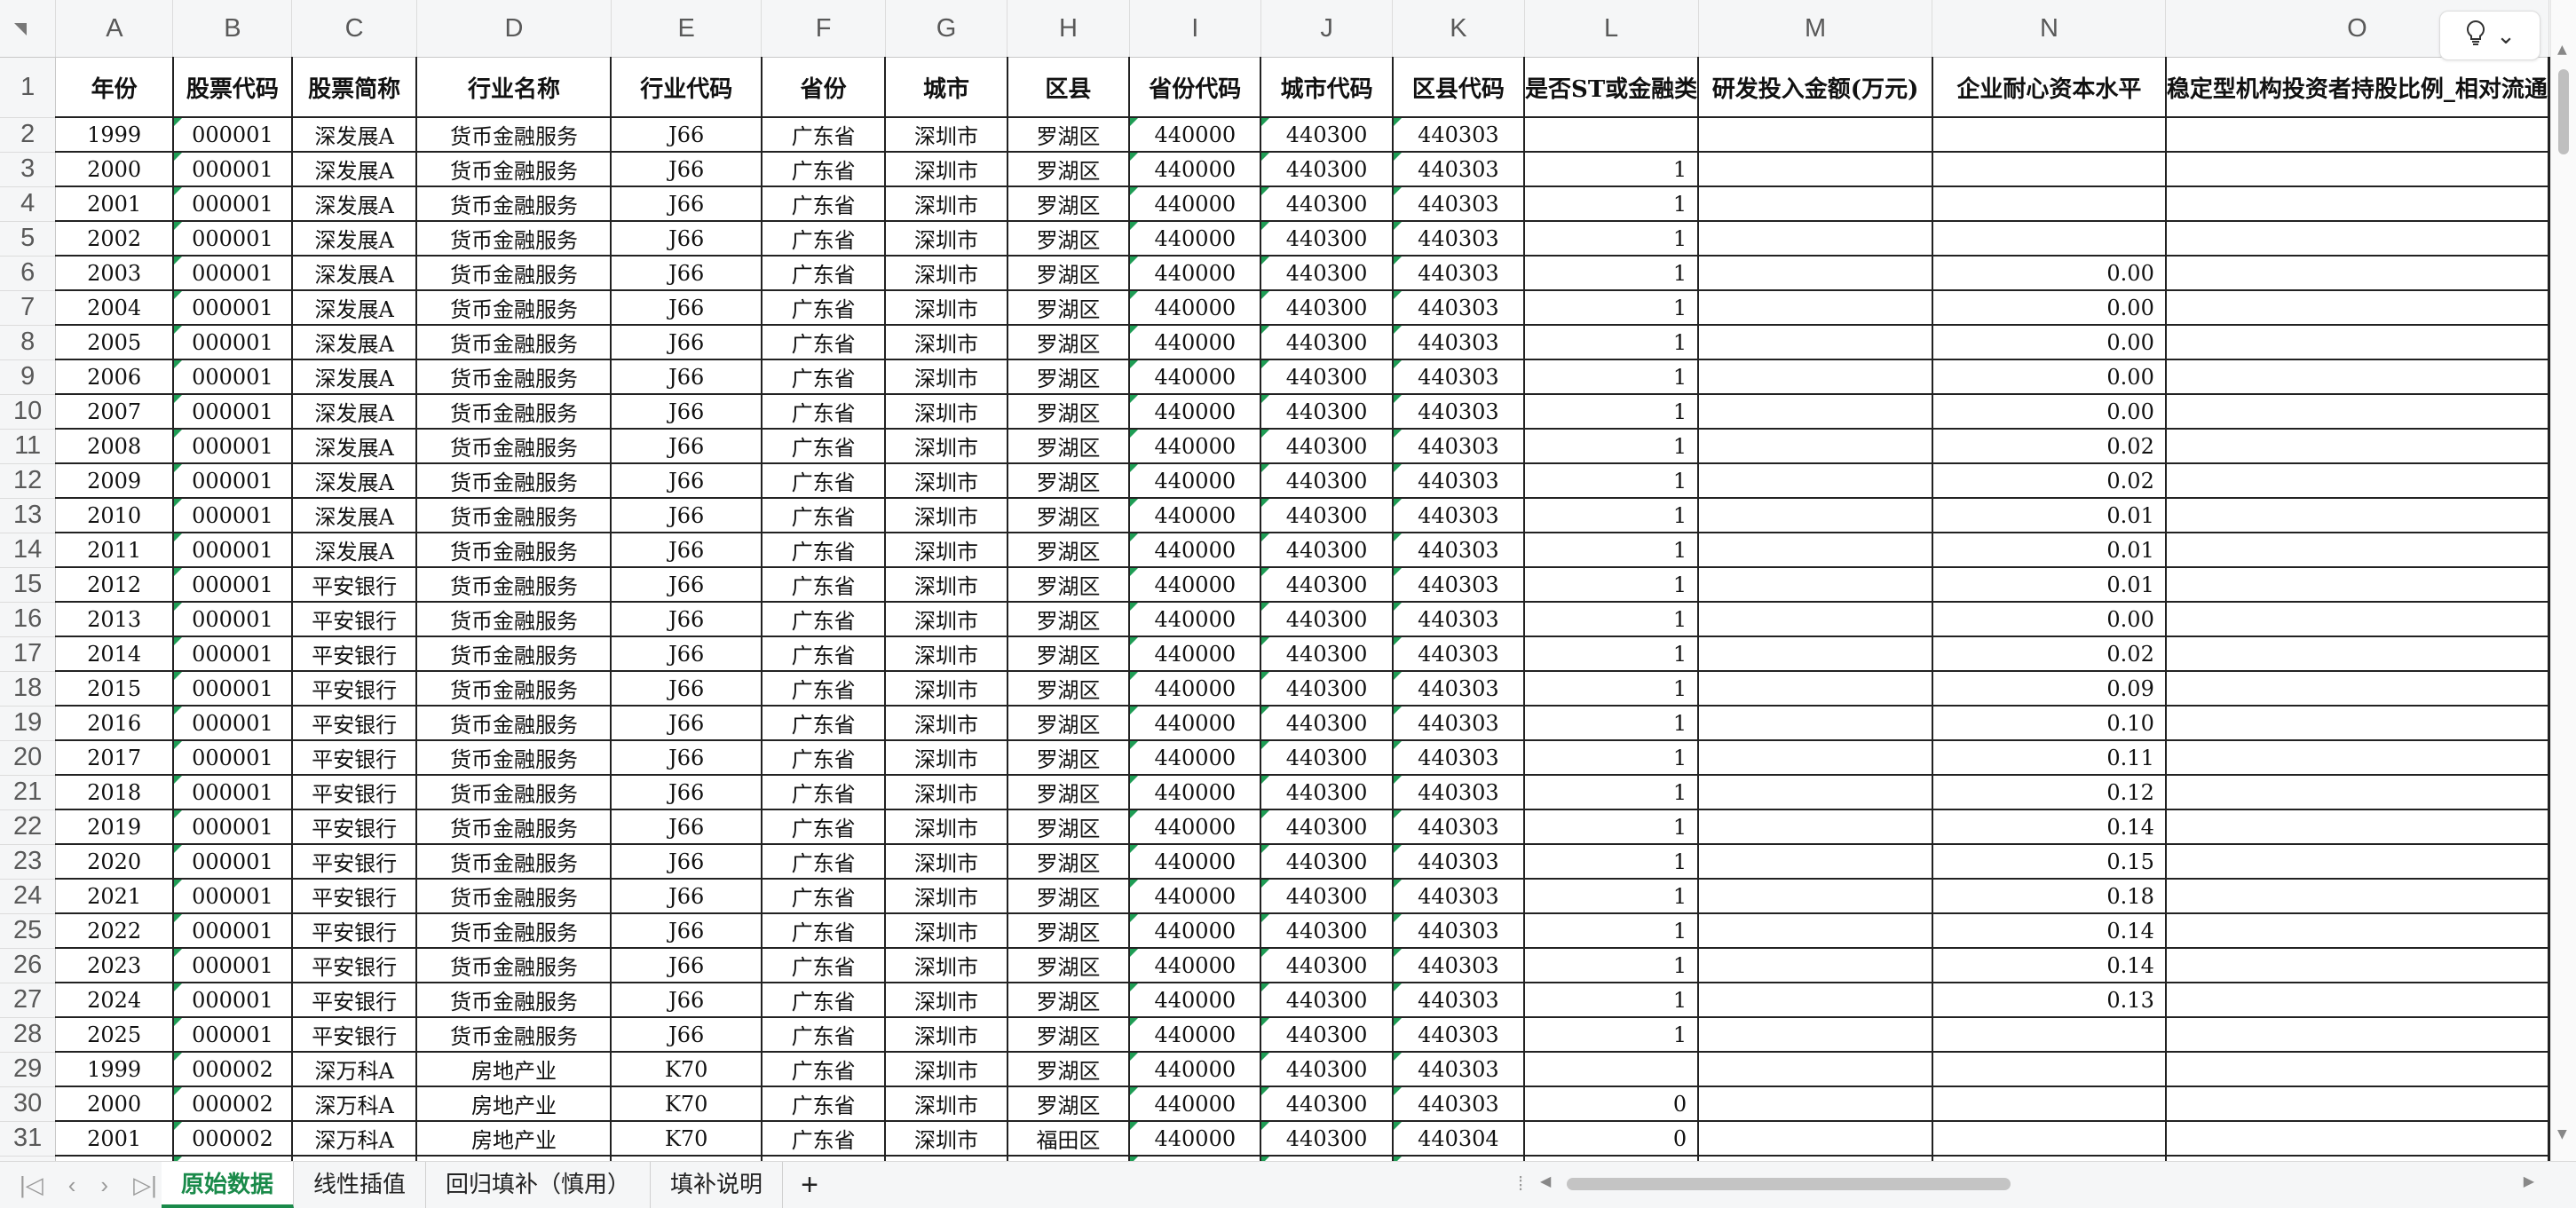 This screenshot has height=1208, width=2576. Describe the element at coordinates (354, 723) in the screenshot. I see `data-cell: 平安银行` at that location.